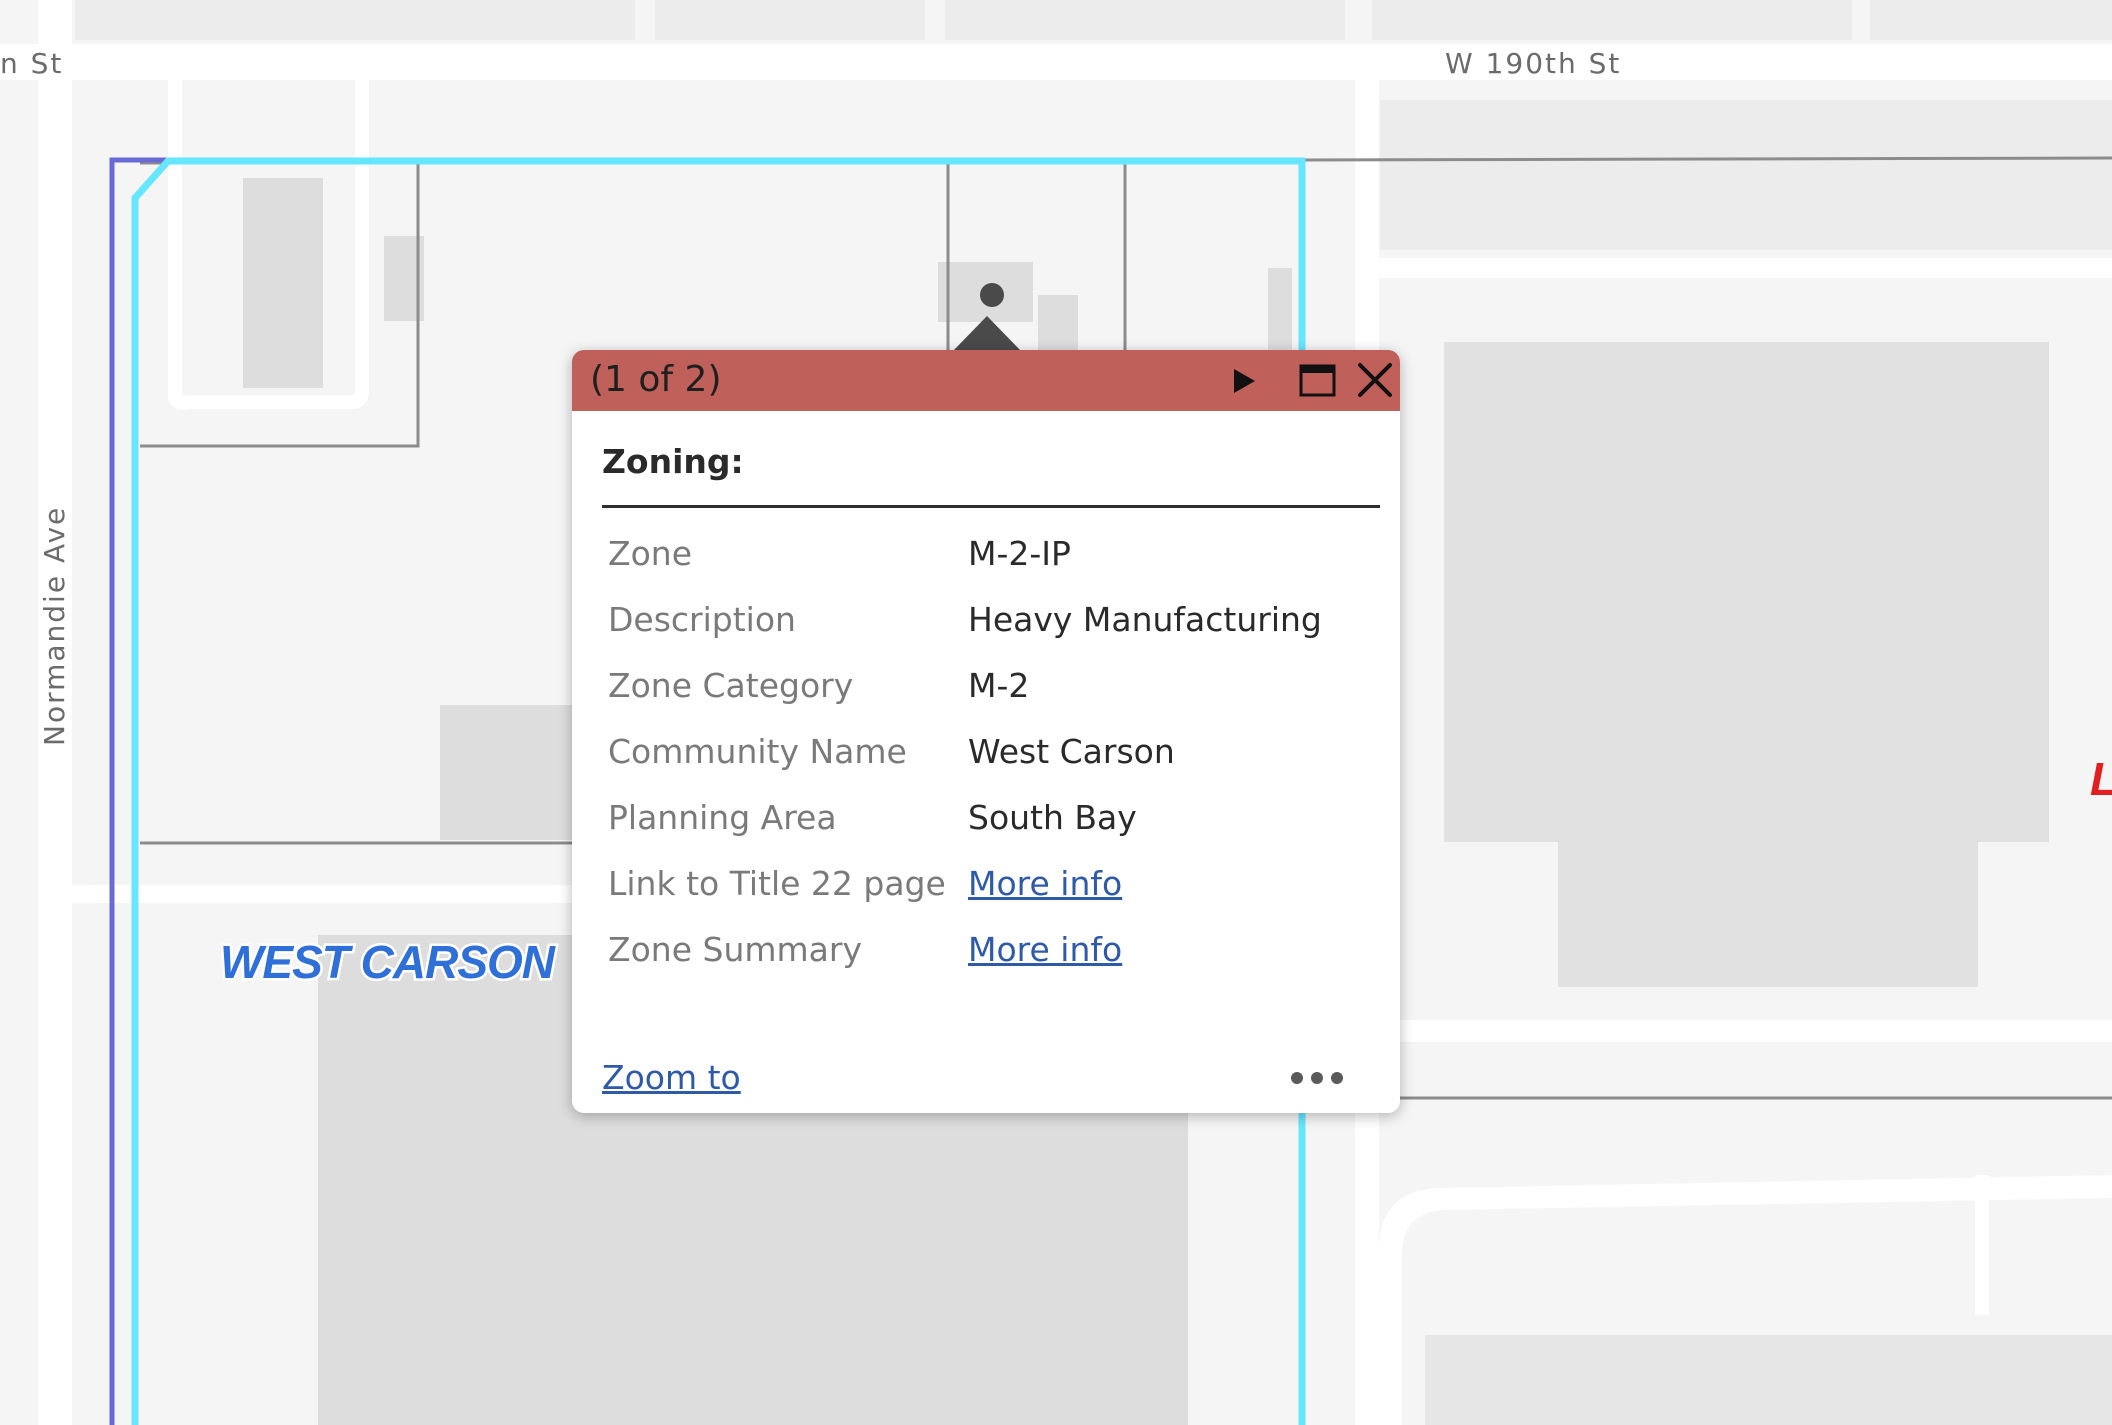  Describe the element at coordinates (731, 685) in the screenshot. I see `attribute-label: Zone Category` at that location.